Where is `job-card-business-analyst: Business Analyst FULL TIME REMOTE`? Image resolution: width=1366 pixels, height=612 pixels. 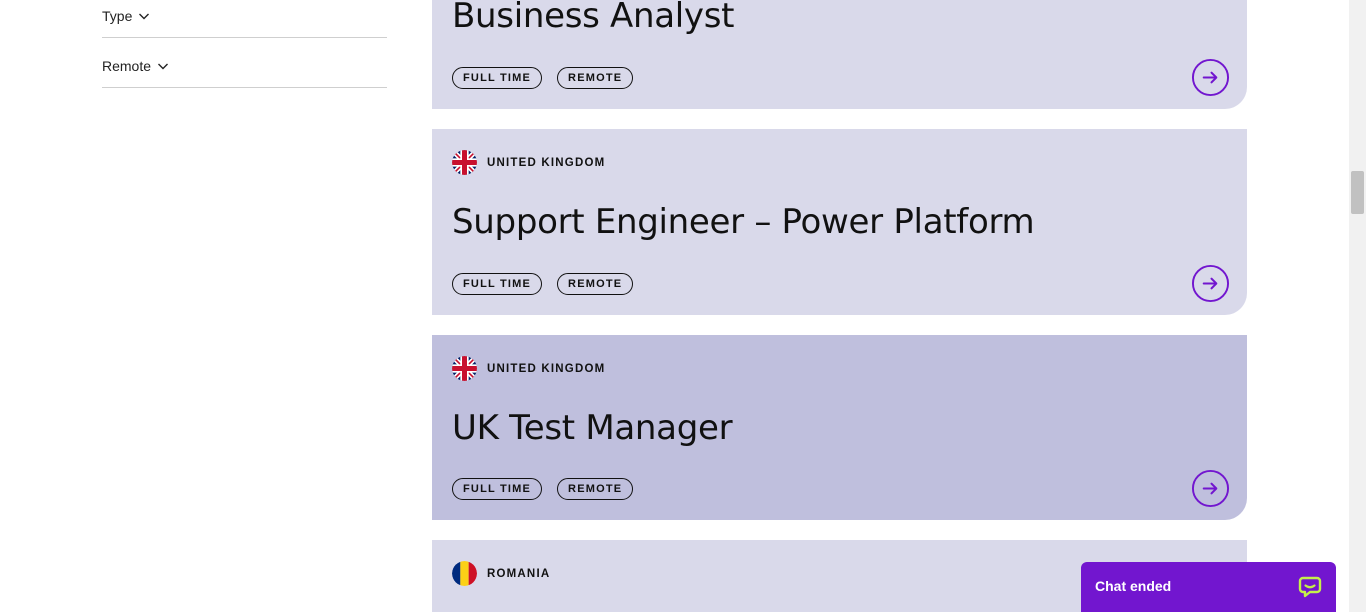 job-card-business-analyst: Business Analyst FULL TIME REMOTE is located at coordinates (839, 54).